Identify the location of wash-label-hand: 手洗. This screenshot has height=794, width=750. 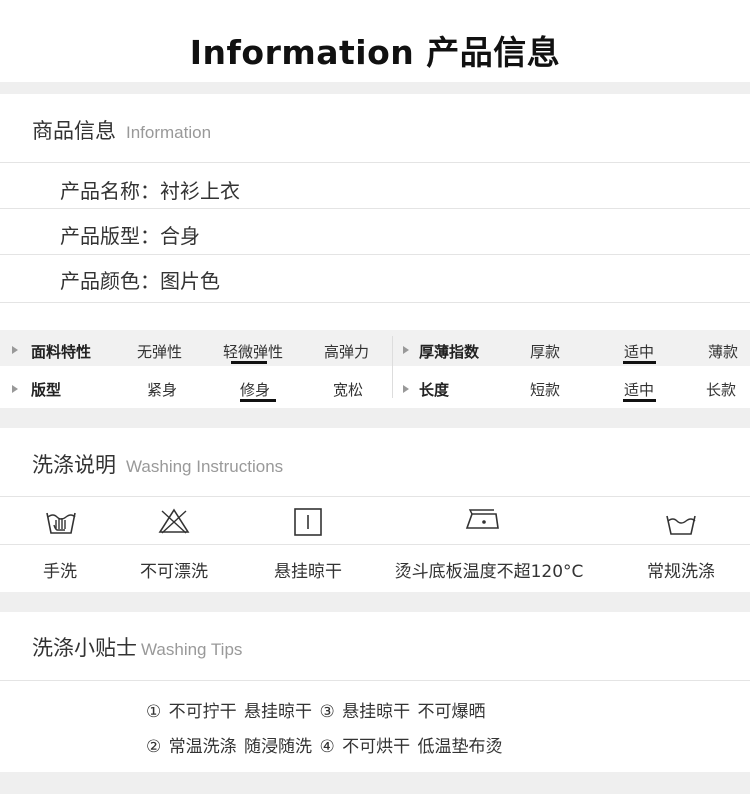
(60, 572).